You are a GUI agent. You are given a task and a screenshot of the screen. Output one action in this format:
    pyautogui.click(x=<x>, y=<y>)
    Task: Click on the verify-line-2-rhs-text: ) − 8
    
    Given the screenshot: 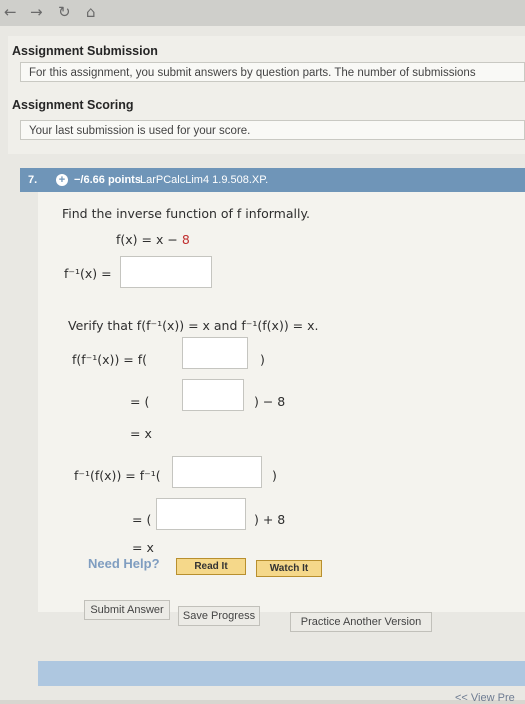 What is the action you would take?
    pyautogui.click(x=270, y=401)
    